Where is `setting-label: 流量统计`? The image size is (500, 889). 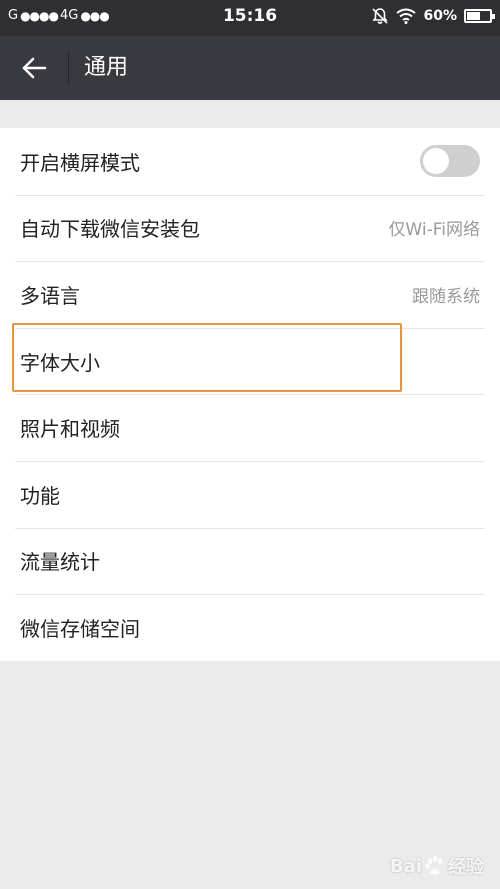
setting-label: 流量统计 is located at coordinates (60, 562).